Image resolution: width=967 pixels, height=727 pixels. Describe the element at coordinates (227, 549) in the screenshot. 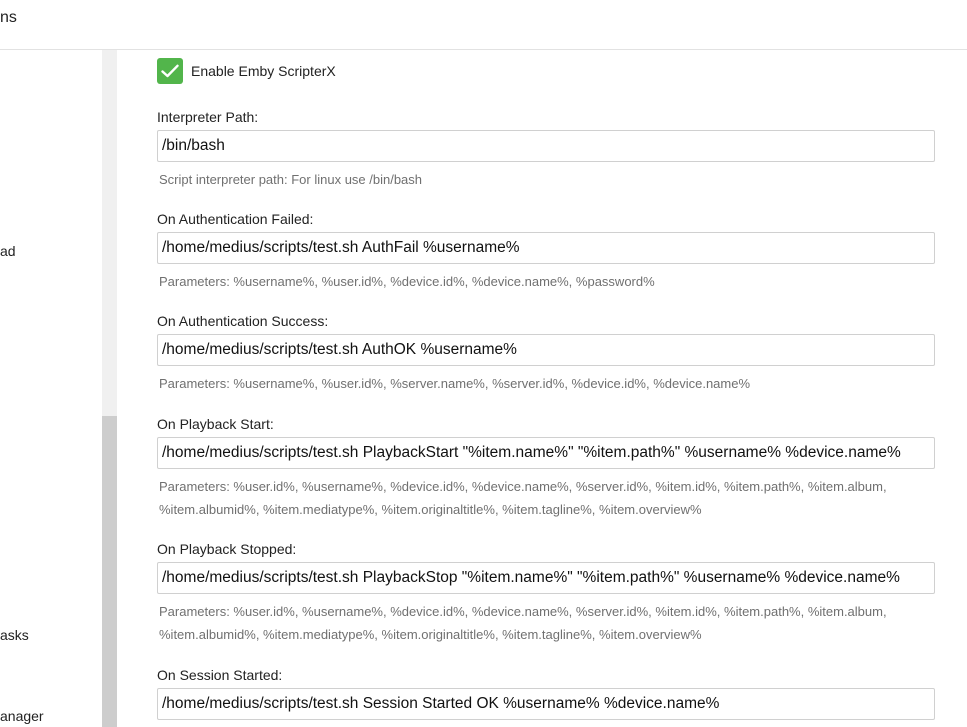

I see `playback-stopped-label: On Playback Stopped:` at that location.